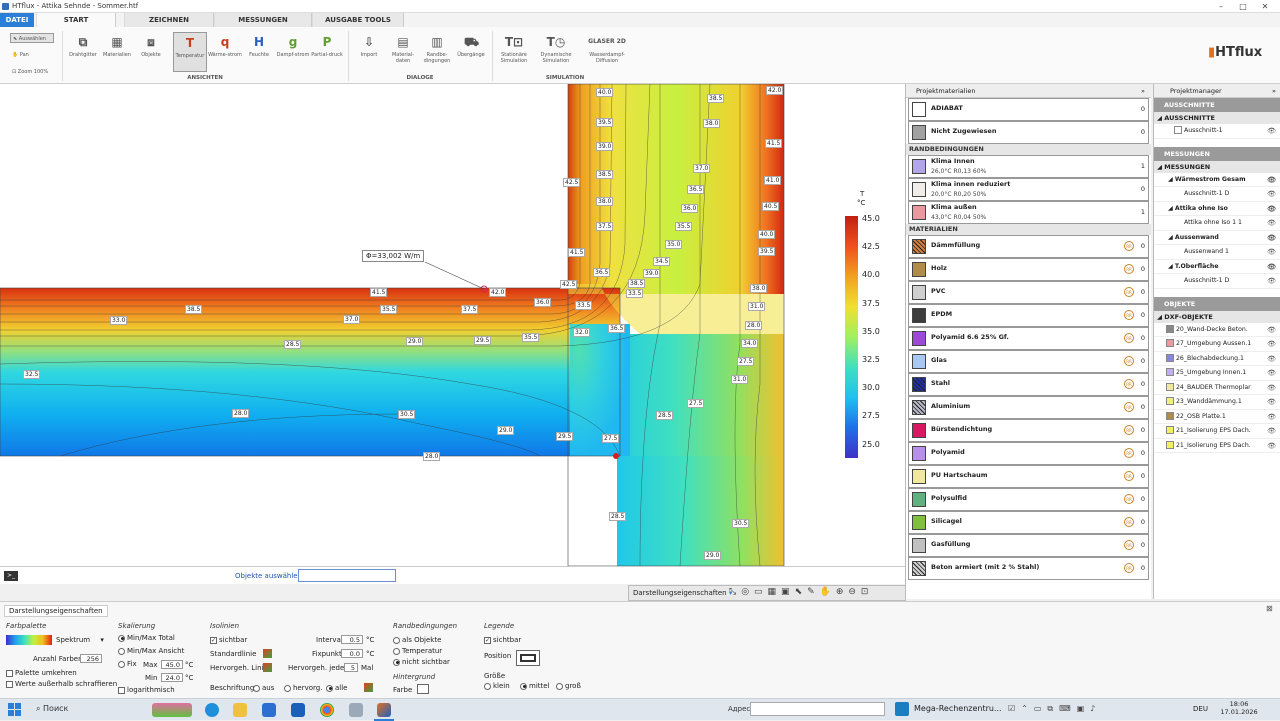  Describe the element at coordinates (1028, 430) in the screenshot. I see `material-row: Bürstendichtung RR 0` at that location.